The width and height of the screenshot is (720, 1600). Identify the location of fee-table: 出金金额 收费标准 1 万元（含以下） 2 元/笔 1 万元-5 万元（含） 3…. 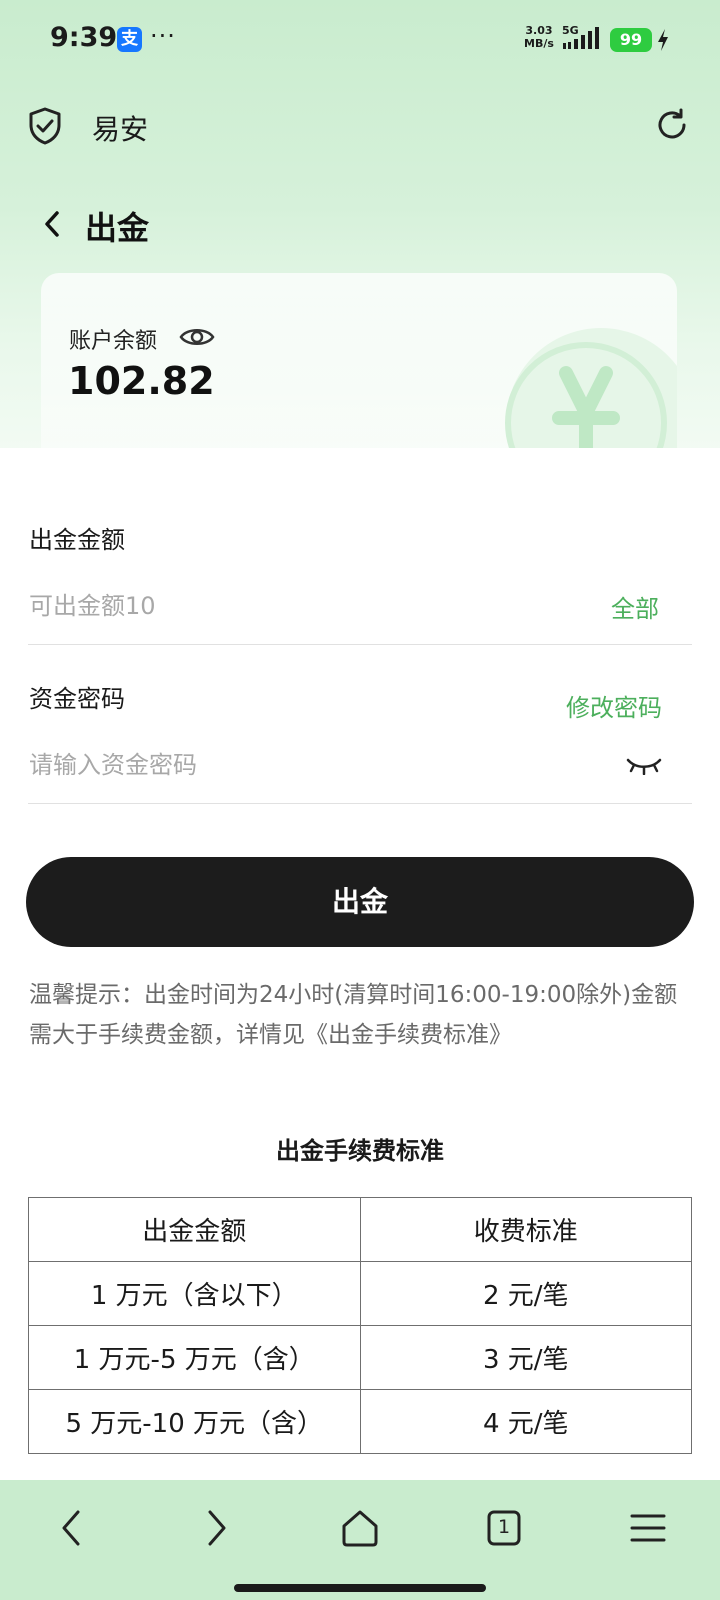
(360, 1325).